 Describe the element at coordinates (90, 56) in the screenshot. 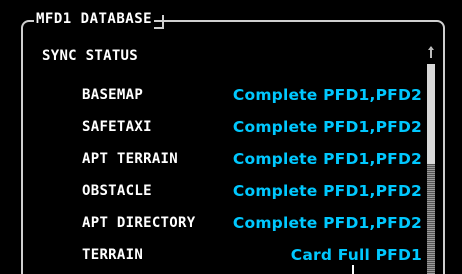

I see `section-title: SYNC STATUS` at that location.